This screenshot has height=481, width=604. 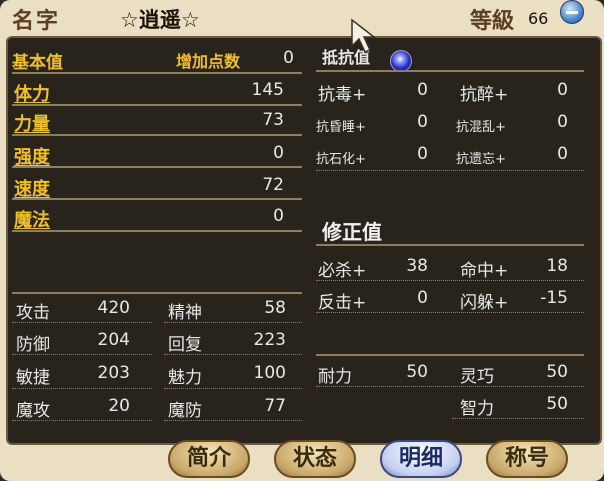 What do you see at coordinates (477, 377) in the screenshot?
I see `extra-label-agility: 灵巧` at bounding box center [477, 377].